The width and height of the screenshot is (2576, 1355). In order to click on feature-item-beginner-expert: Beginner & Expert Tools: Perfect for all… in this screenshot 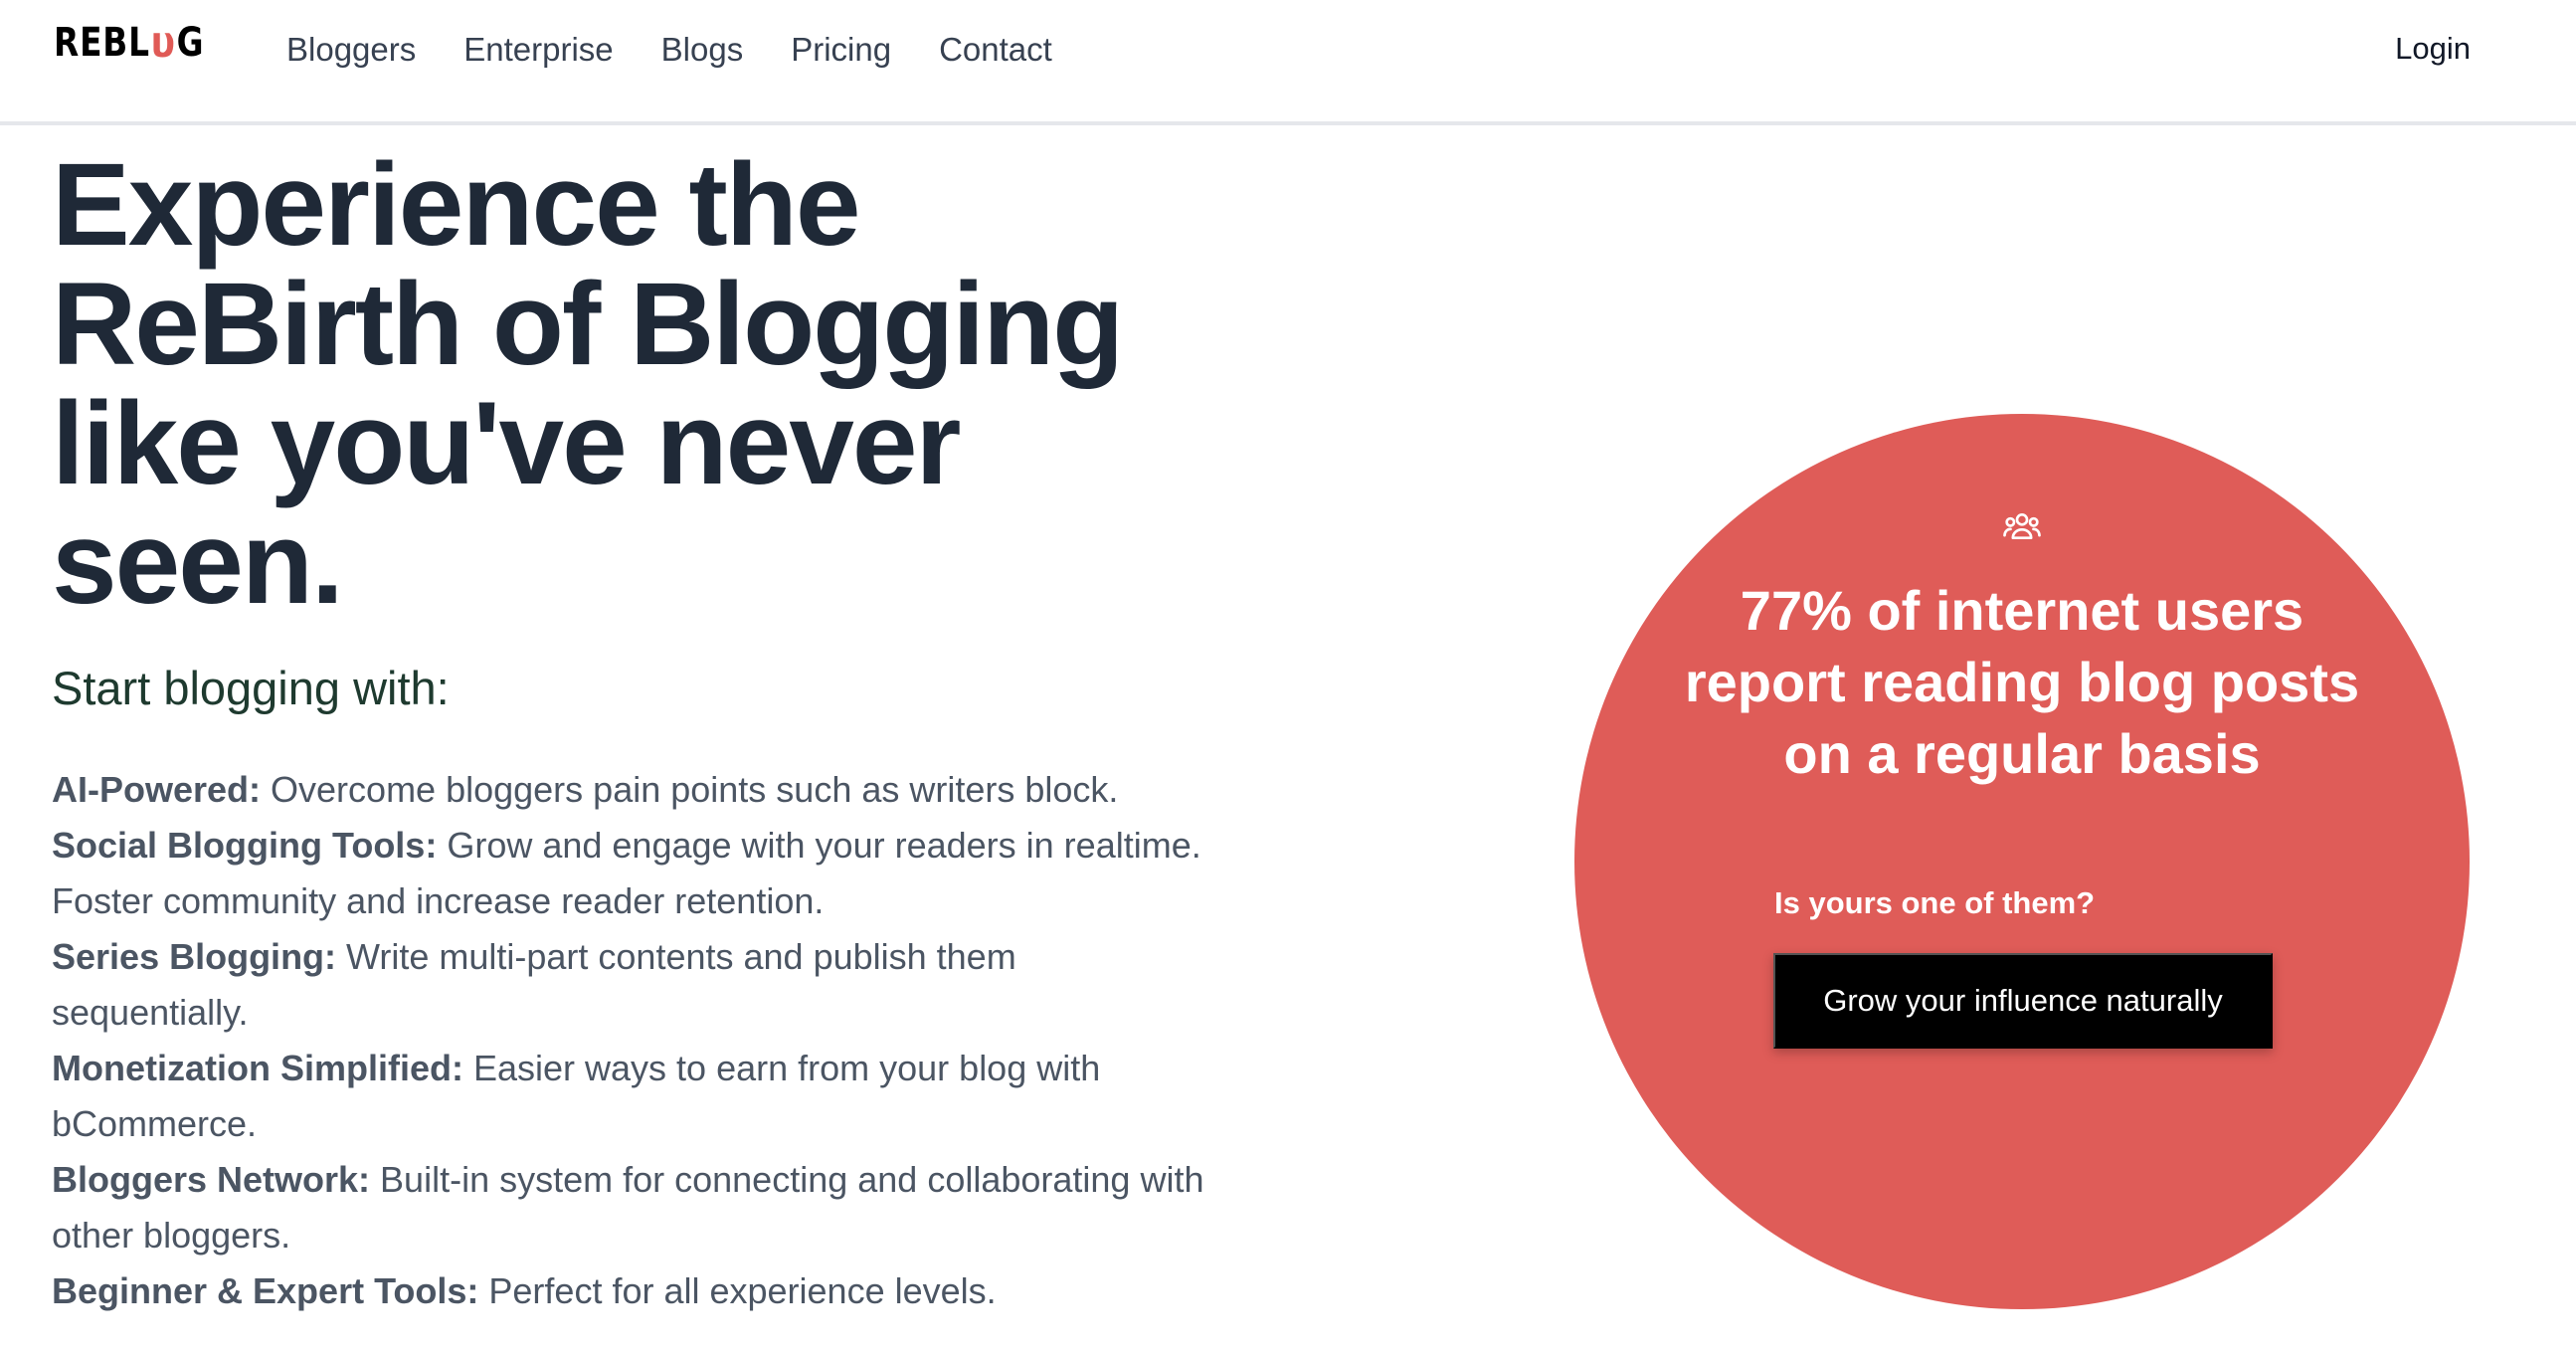, I will do `click(628, 1291)`.